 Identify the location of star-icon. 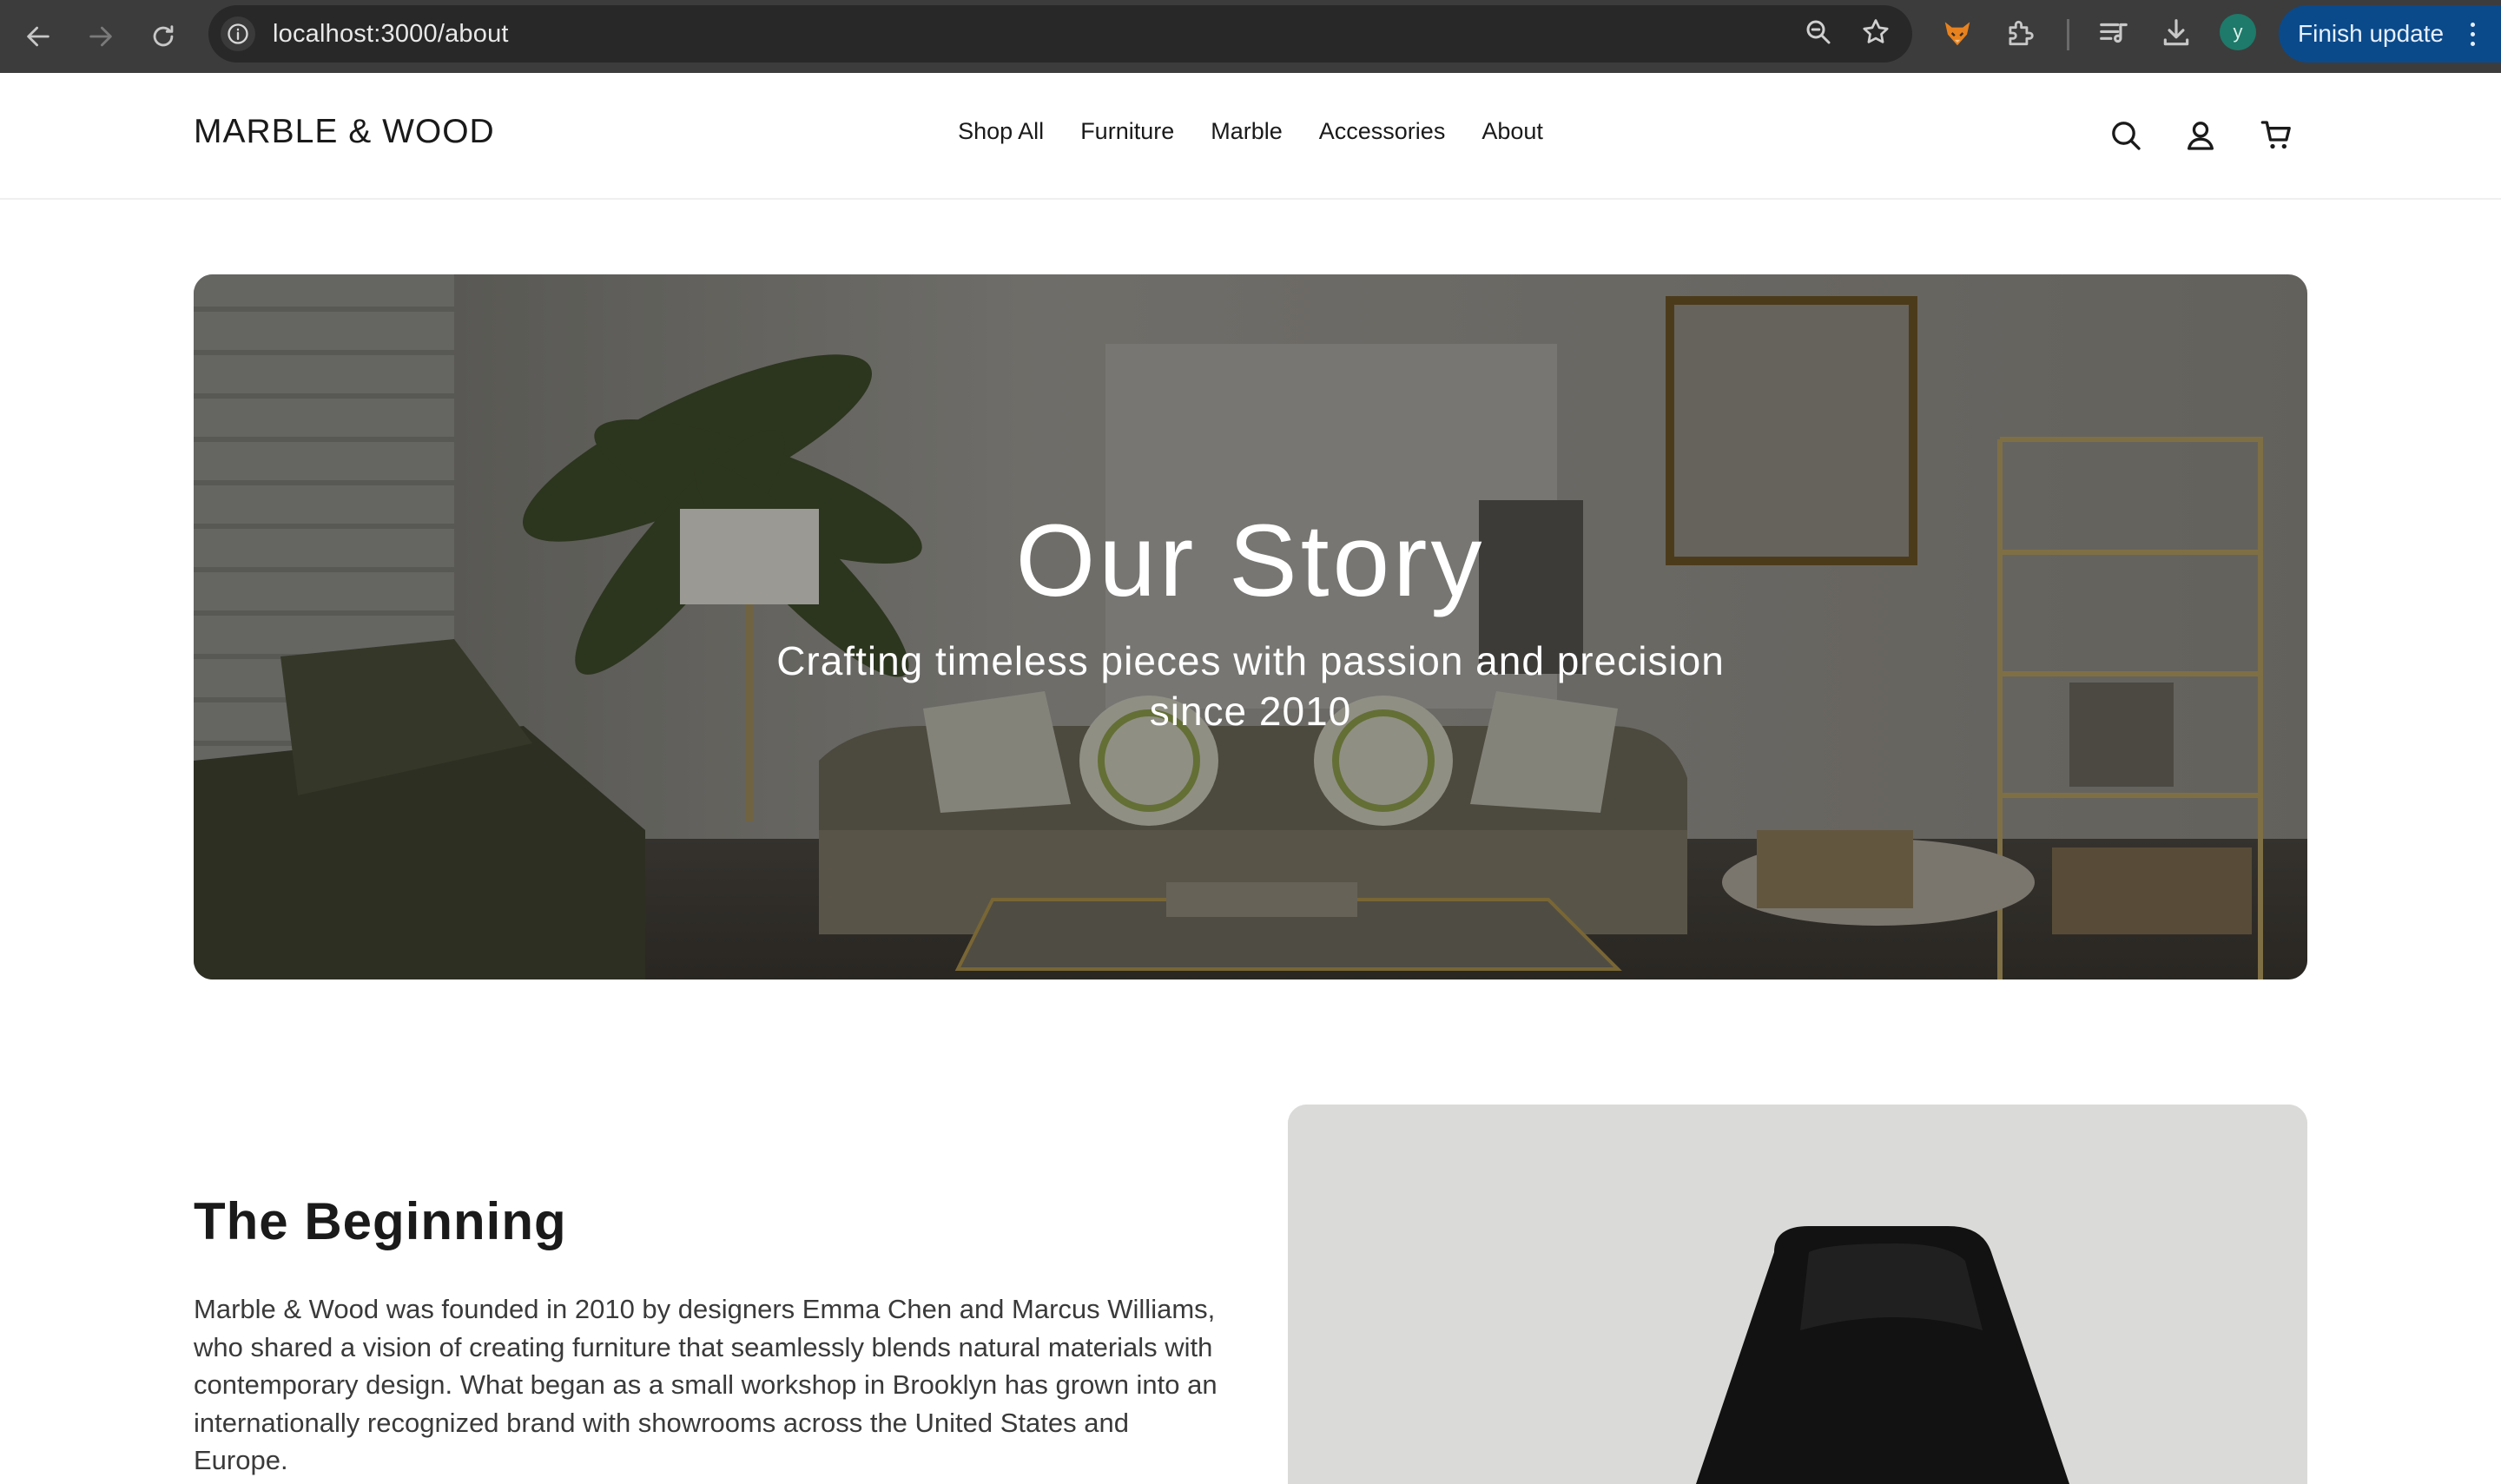
(1875, 32).